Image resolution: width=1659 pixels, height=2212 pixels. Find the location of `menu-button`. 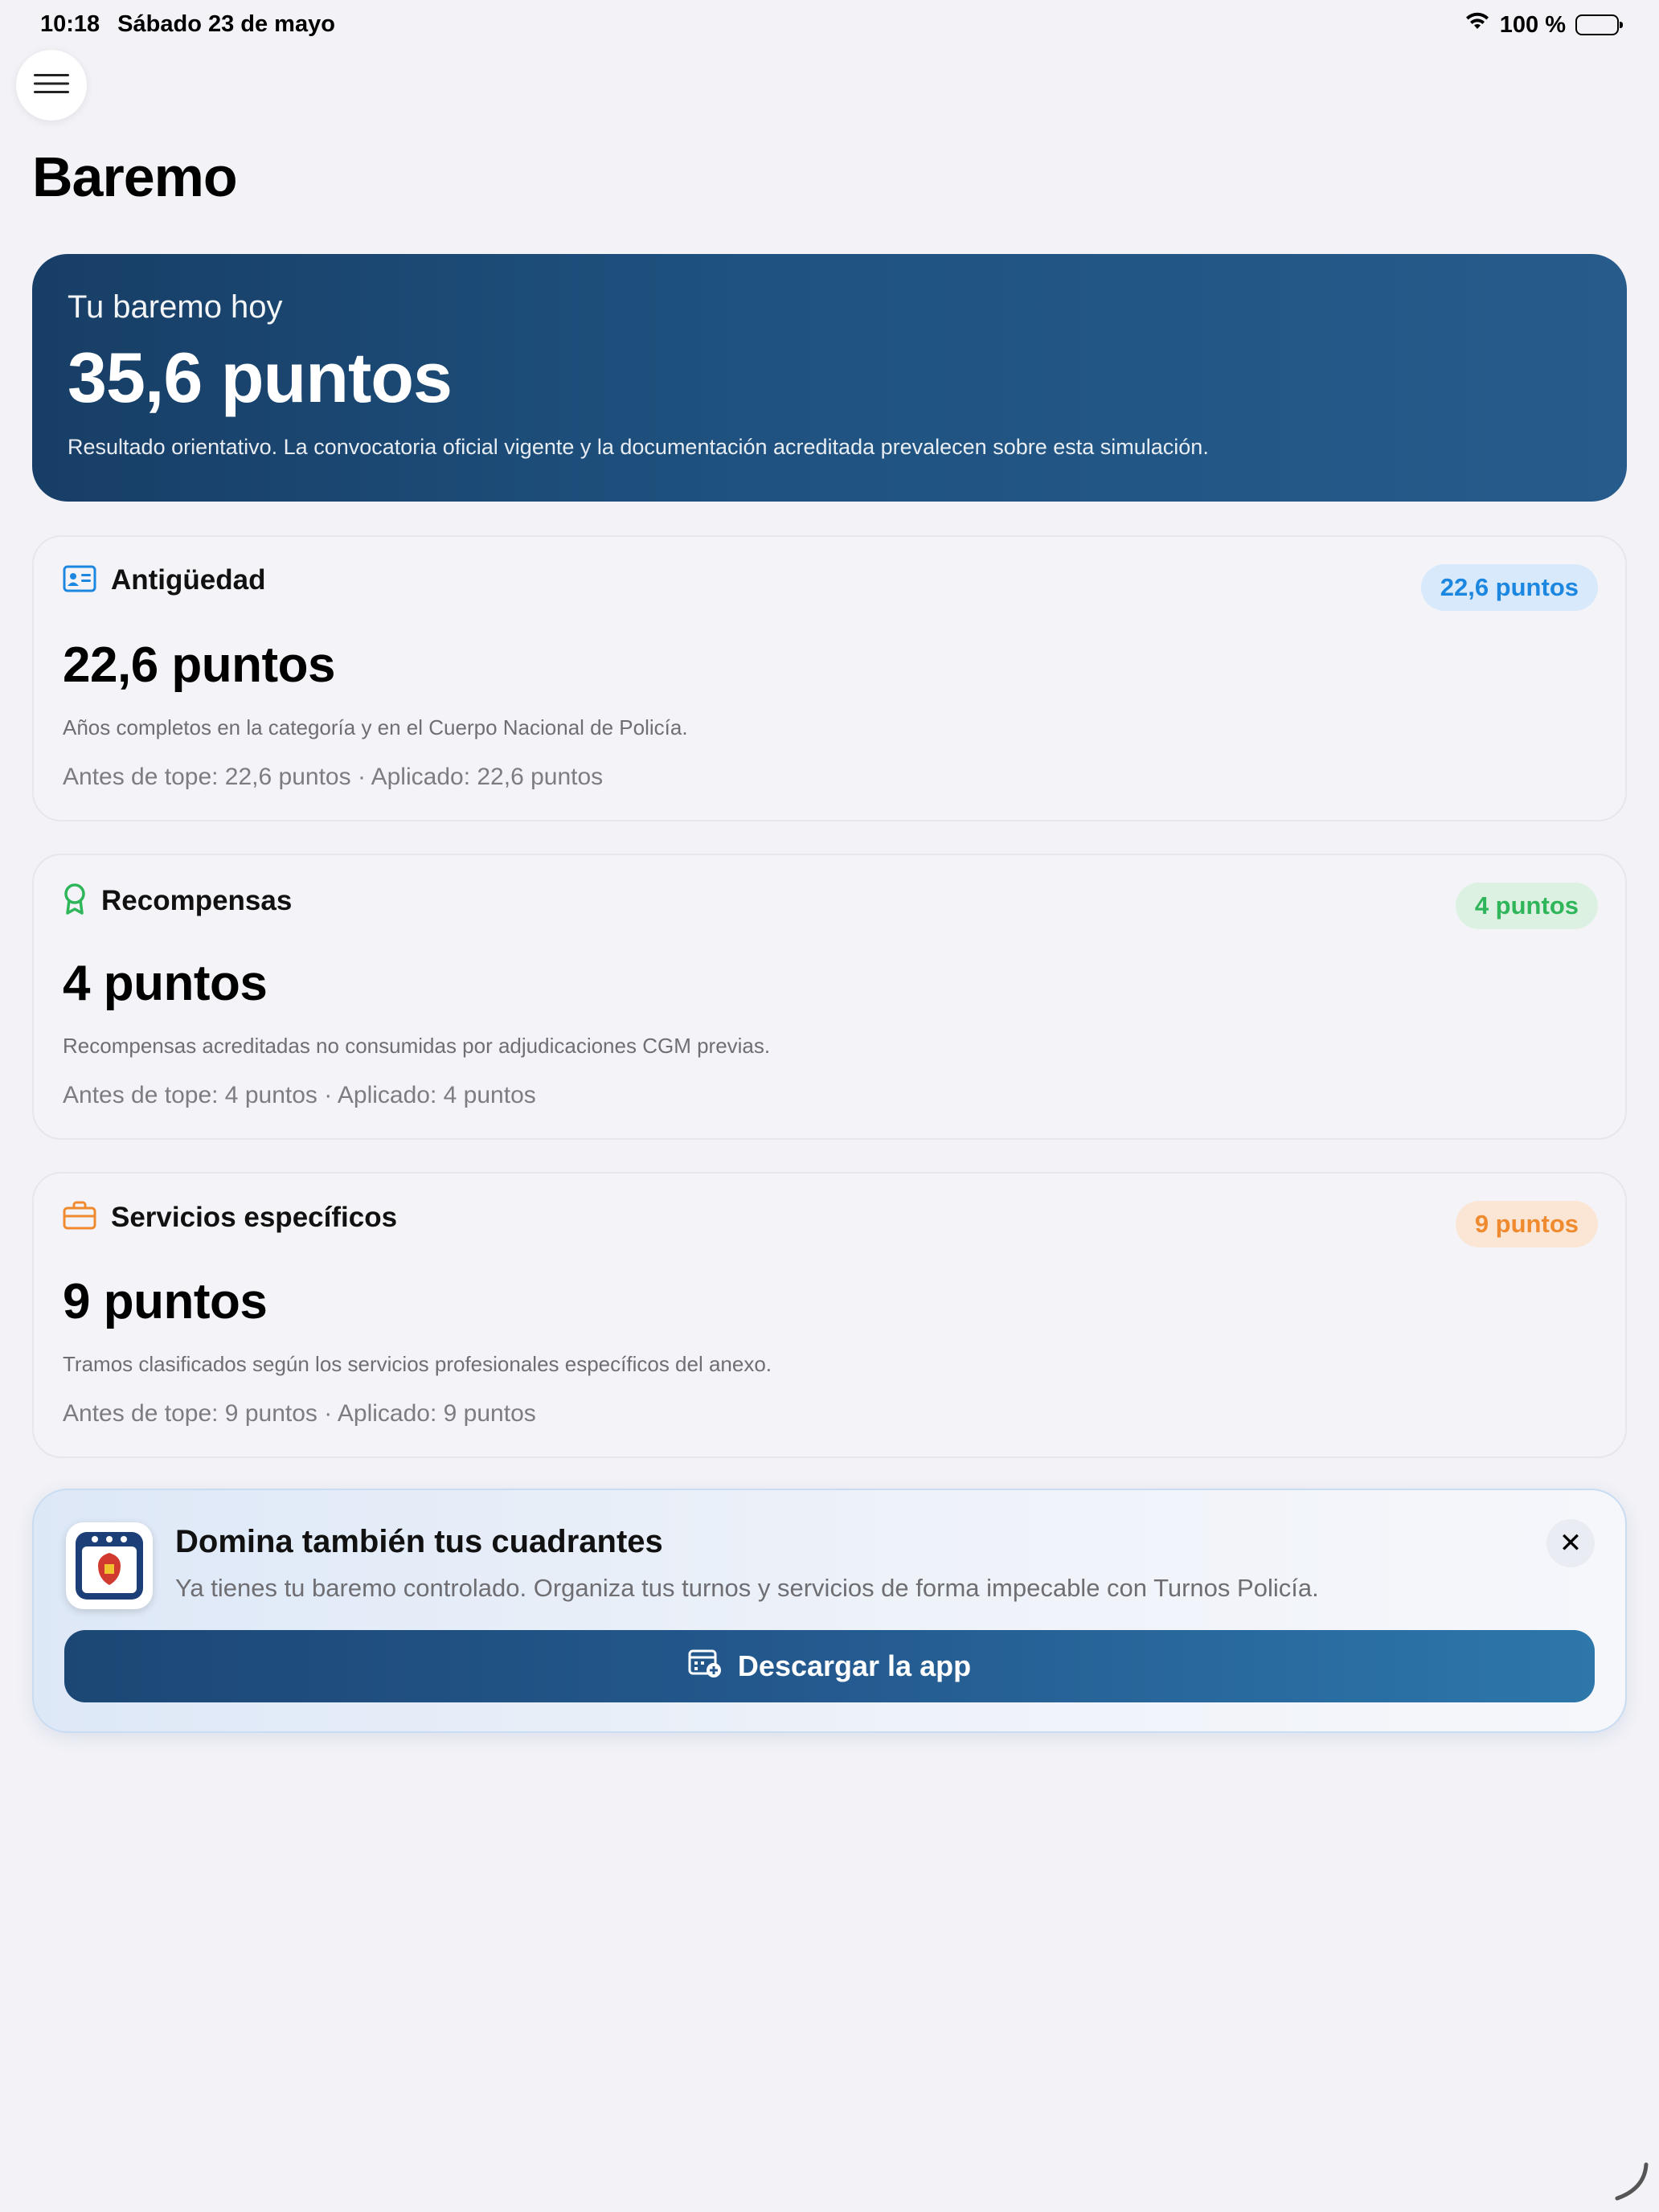

menu-button is located at coordinates (51, 85).